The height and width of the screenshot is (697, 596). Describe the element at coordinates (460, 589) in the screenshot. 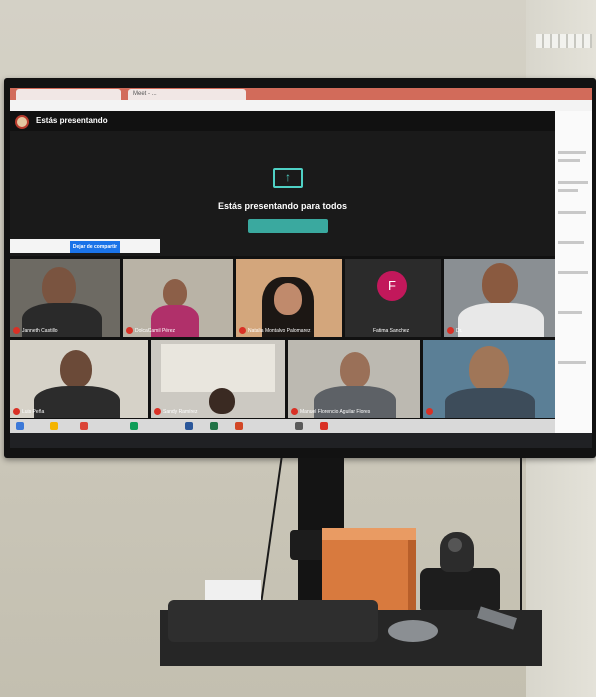

I see `camera-base` at that location.